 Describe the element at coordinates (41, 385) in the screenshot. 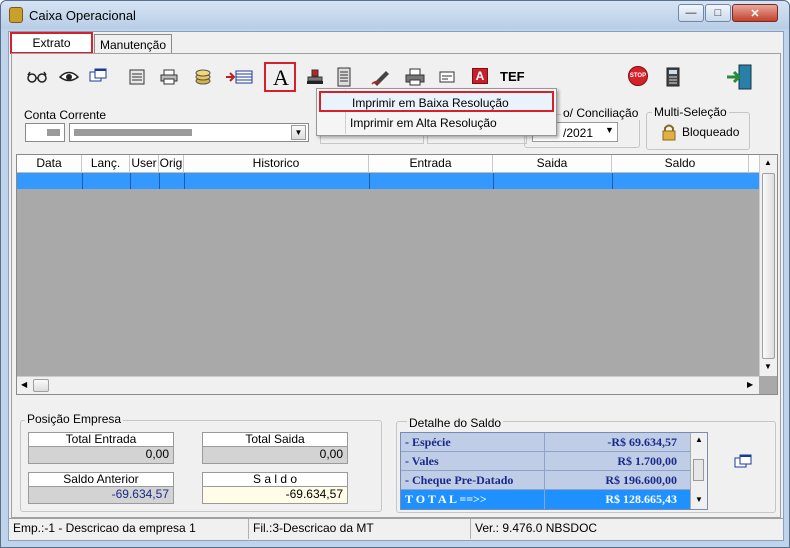

I see `hscroll-thumb` at that location.